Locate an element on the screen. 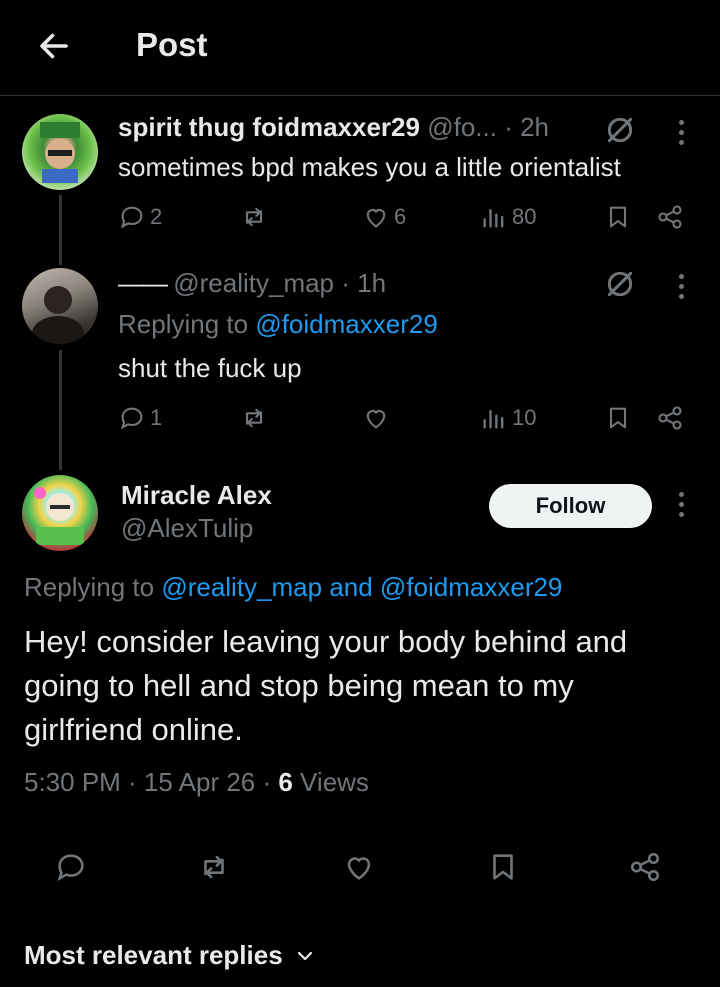  post-time: · 2h is located at coordinates (526, 127).